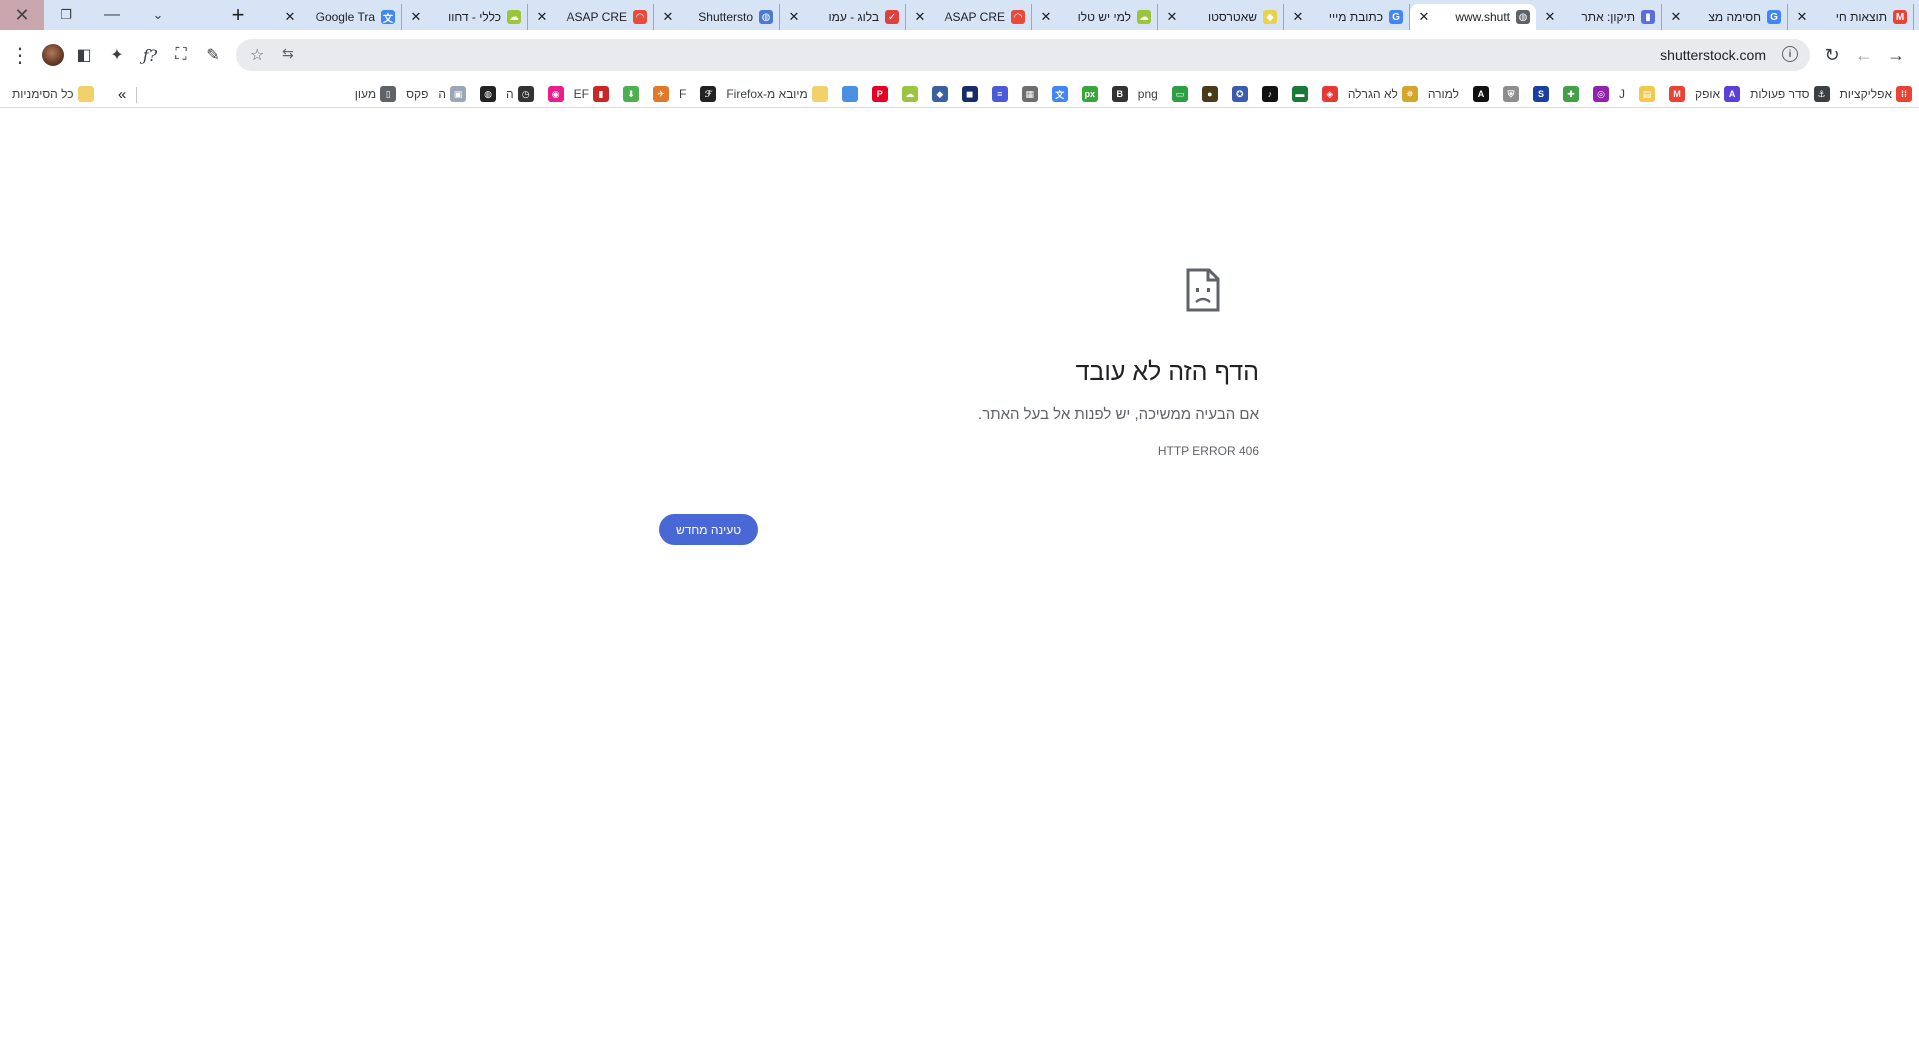 The width and height of the screenshot is (1919, 1039). Describe the element at coordinates (112, 15) in the screenshot. I see `window-minimize-icon: —` at that location.